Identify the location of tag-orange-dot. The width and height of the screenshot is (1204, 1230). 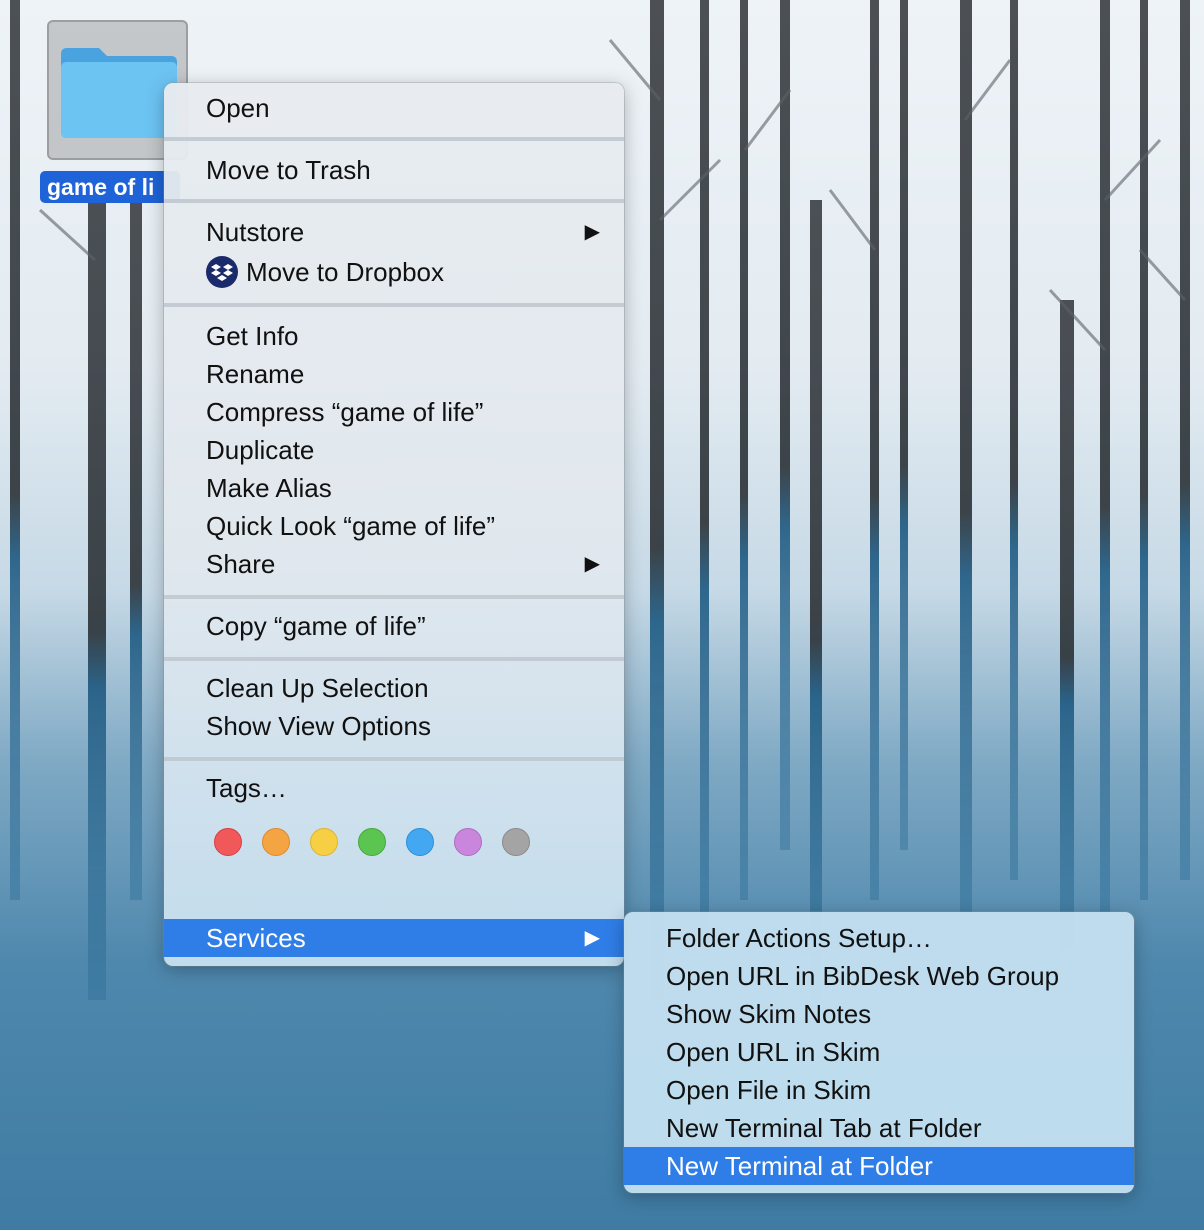
(276, 842).